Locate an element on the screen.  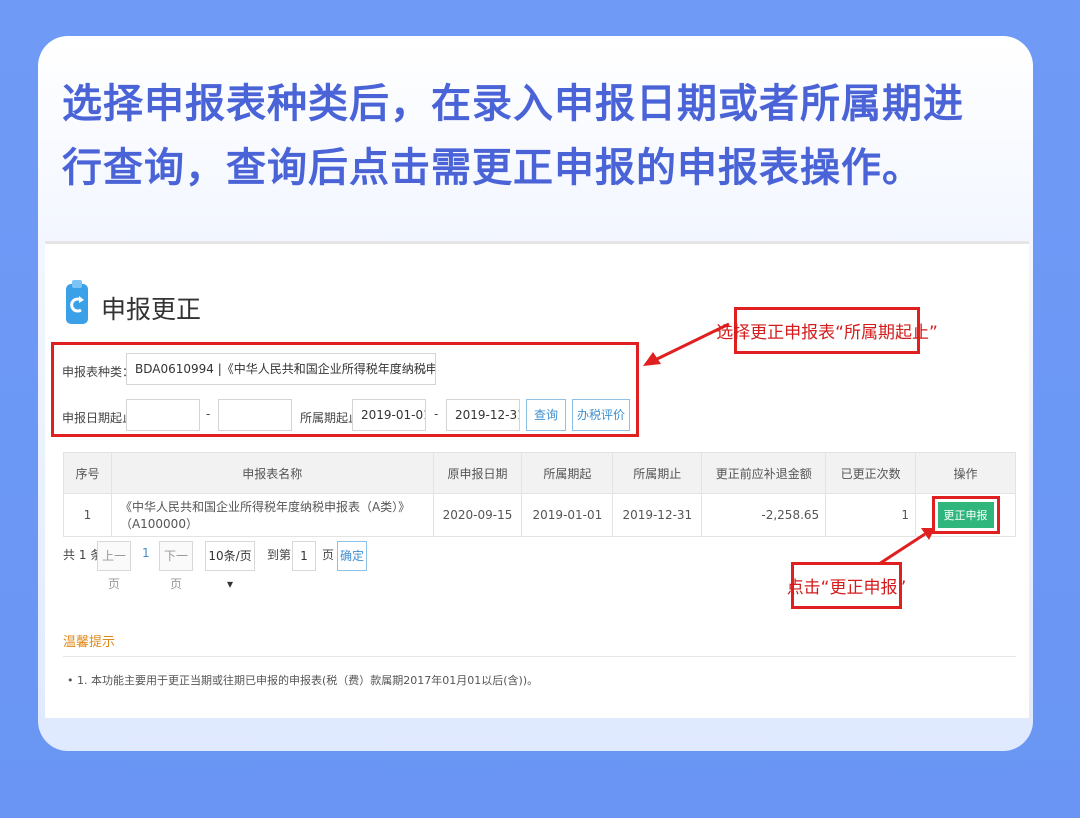
header-action: 操作 is located at coordinates (965, 473).